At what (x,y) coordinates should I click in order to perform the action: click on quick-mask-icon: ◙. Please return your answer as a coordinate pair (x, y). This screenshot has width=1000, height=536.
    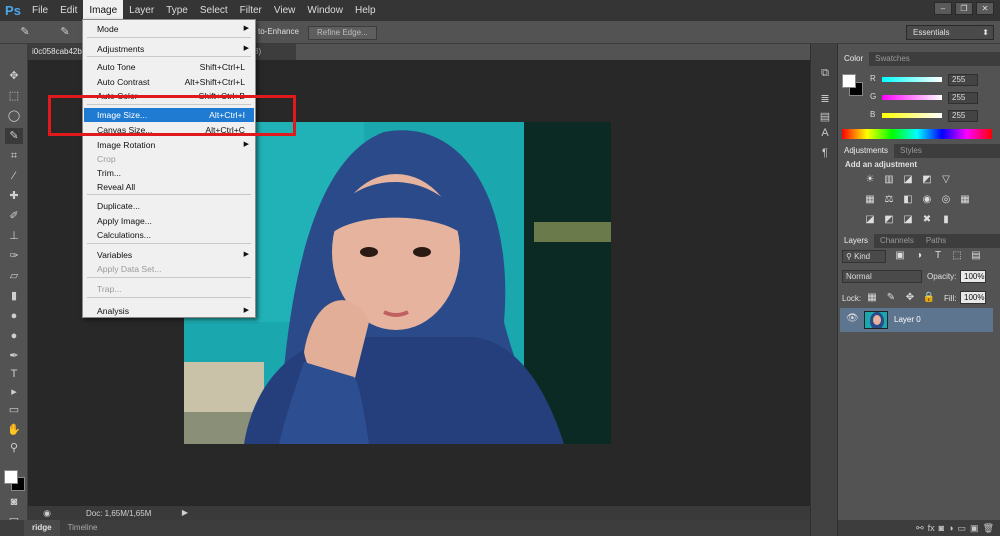
    Looking at the image, I should click on (14, 502).